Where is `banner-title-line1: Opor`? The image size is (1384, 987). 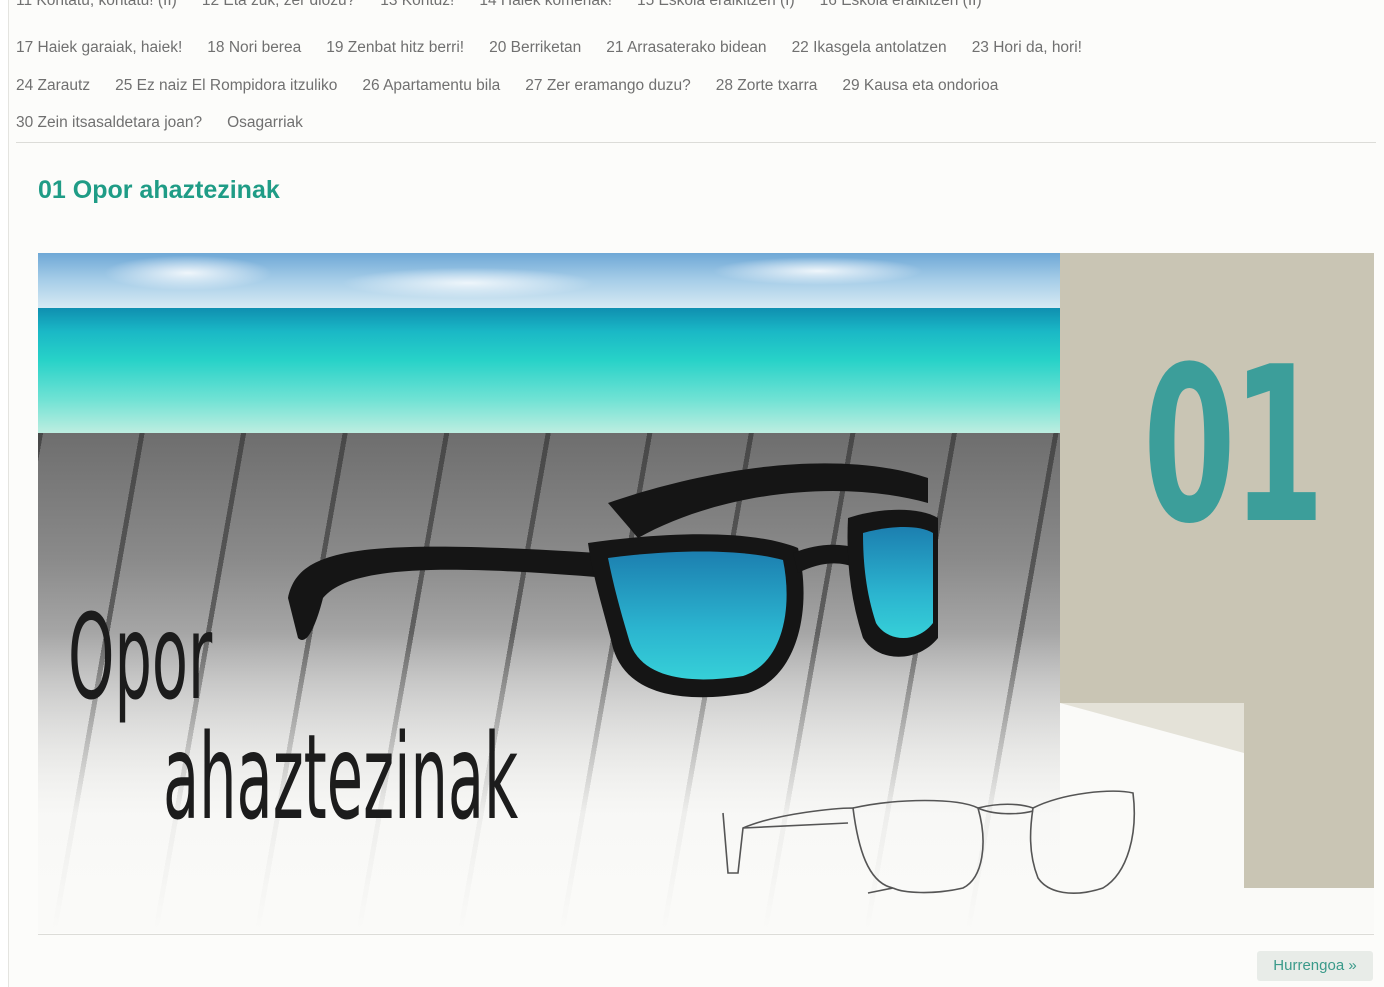 banner-title-line1: Opor is located at coordinates (140, 657).